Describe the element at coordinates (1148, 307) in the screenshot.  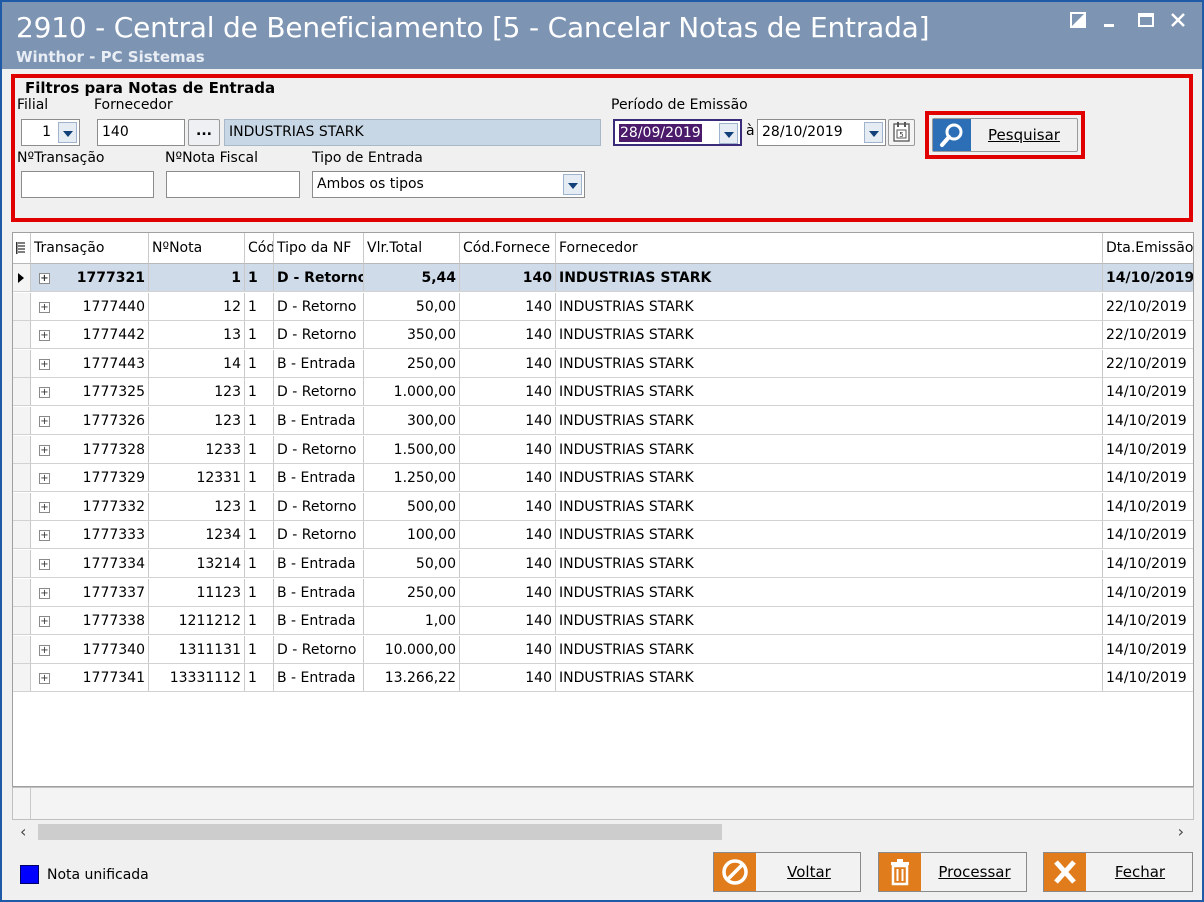
I see `cell-emissao: 22/10/2019` at that location.